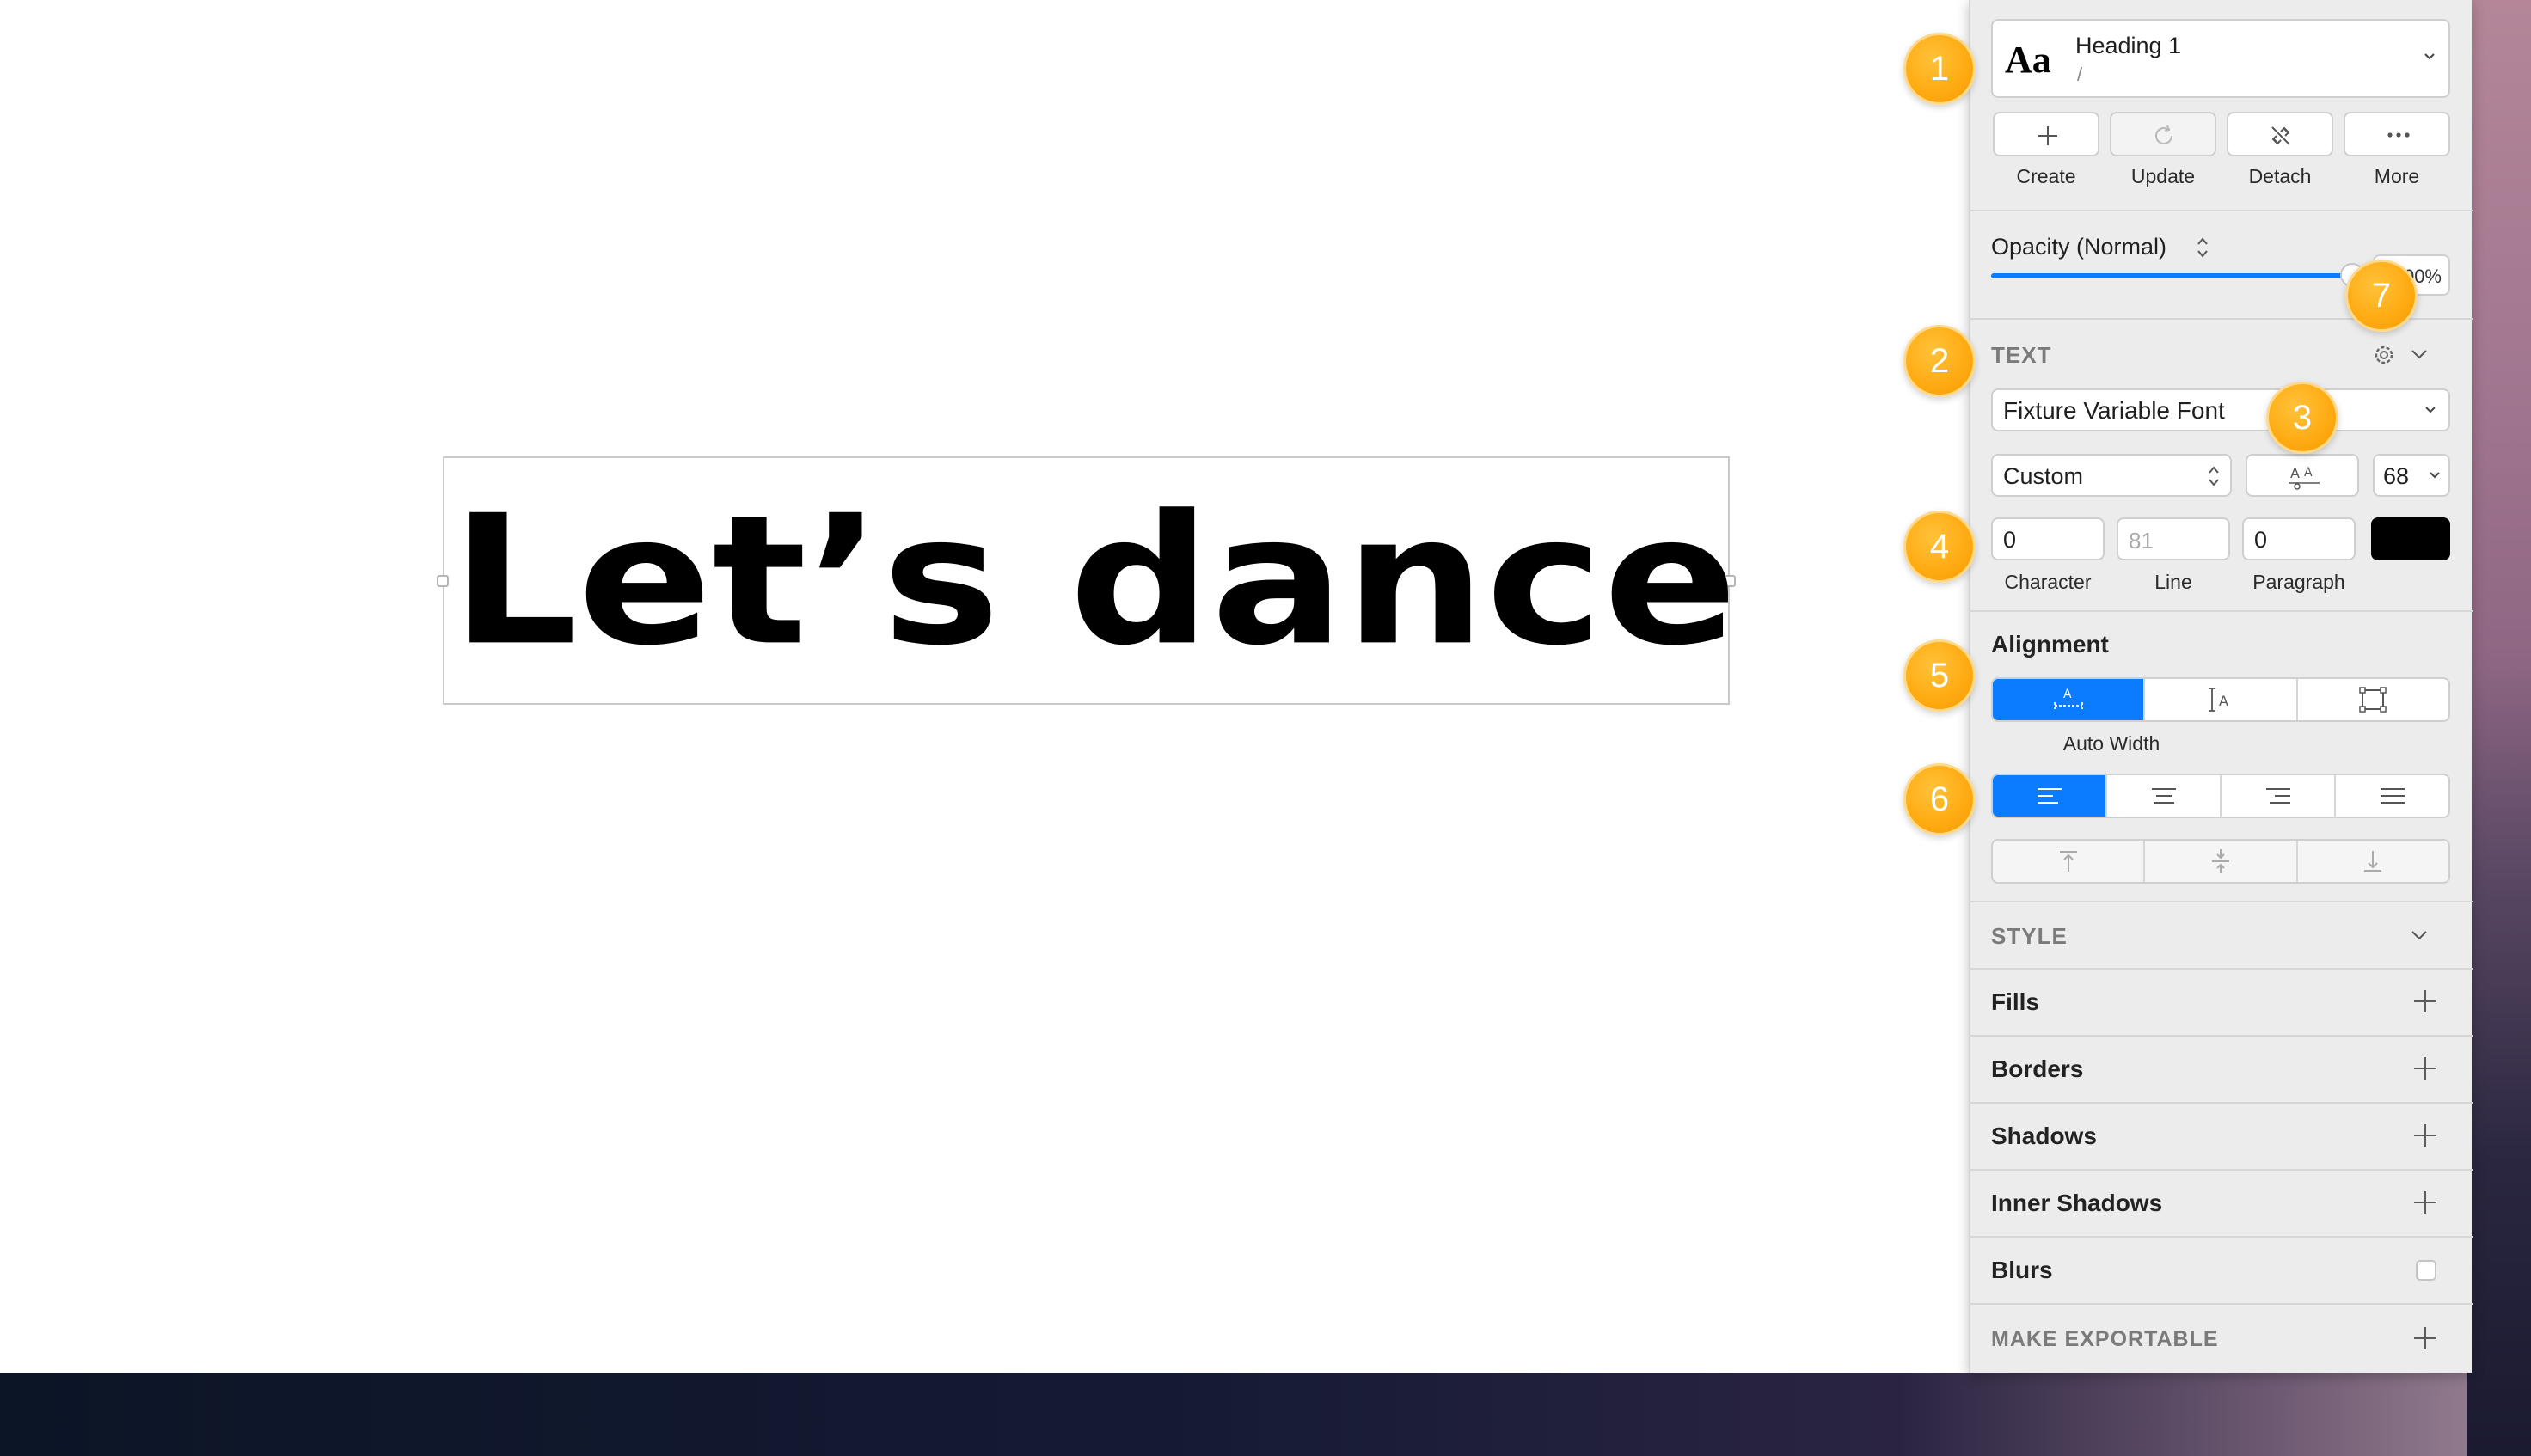 Image resolution: width=2531 pixels, height=1456 pixels. I want to click on align-top-icon, so click(2068, 862).